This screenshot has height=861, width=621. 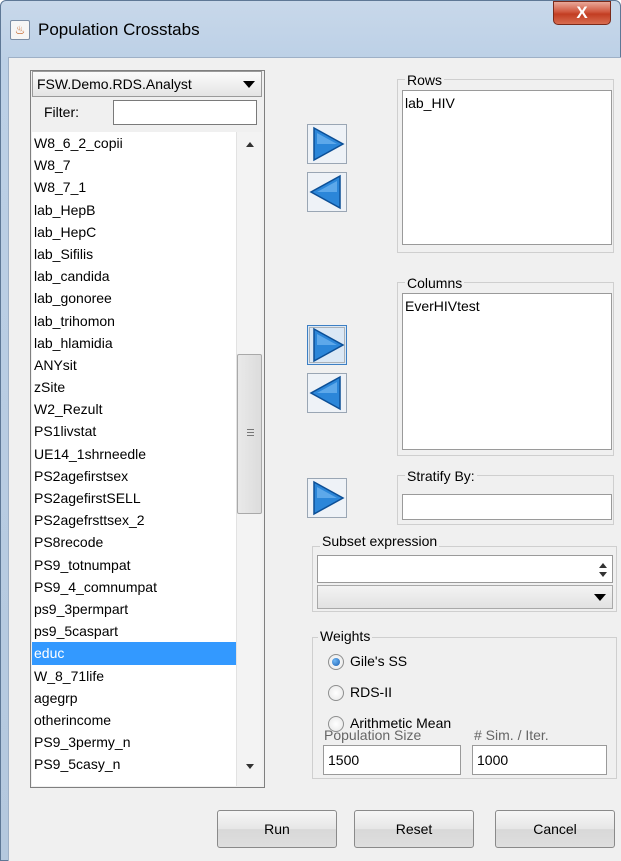 What do you see at coordinates (249, 434) in the screenshot?
I see `scrollbar-thumb` at bounding box center [249, 434].